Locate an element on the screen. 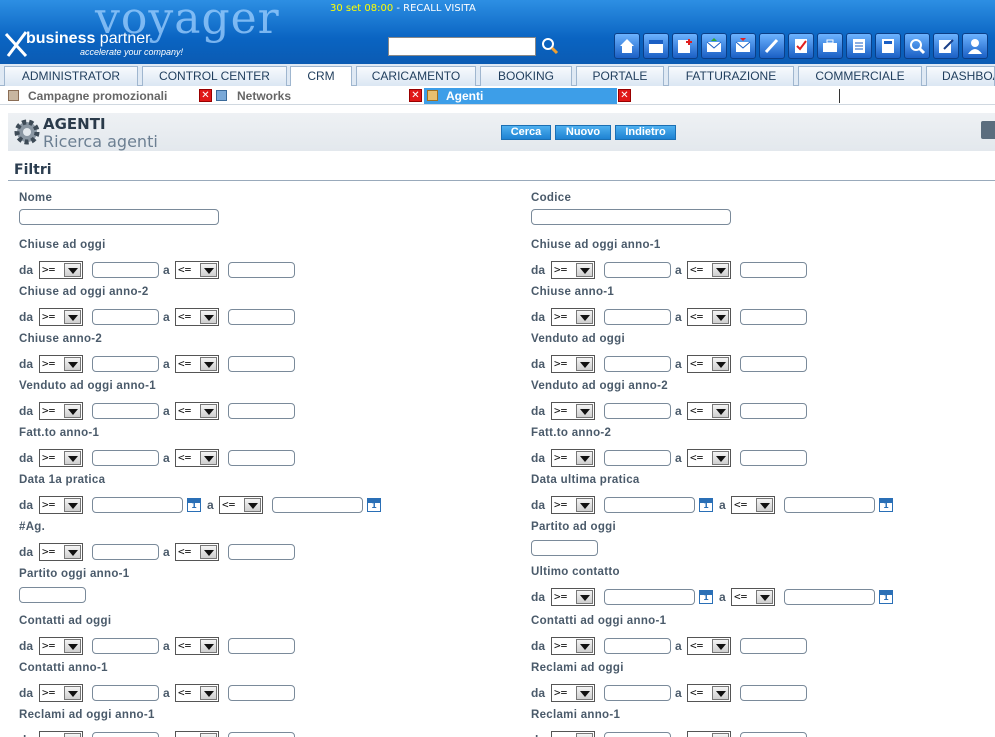 The height and width of the screenshot is (737, 995). contatti_a1-from-operator-select: >= is located at coordinates (61, 693).